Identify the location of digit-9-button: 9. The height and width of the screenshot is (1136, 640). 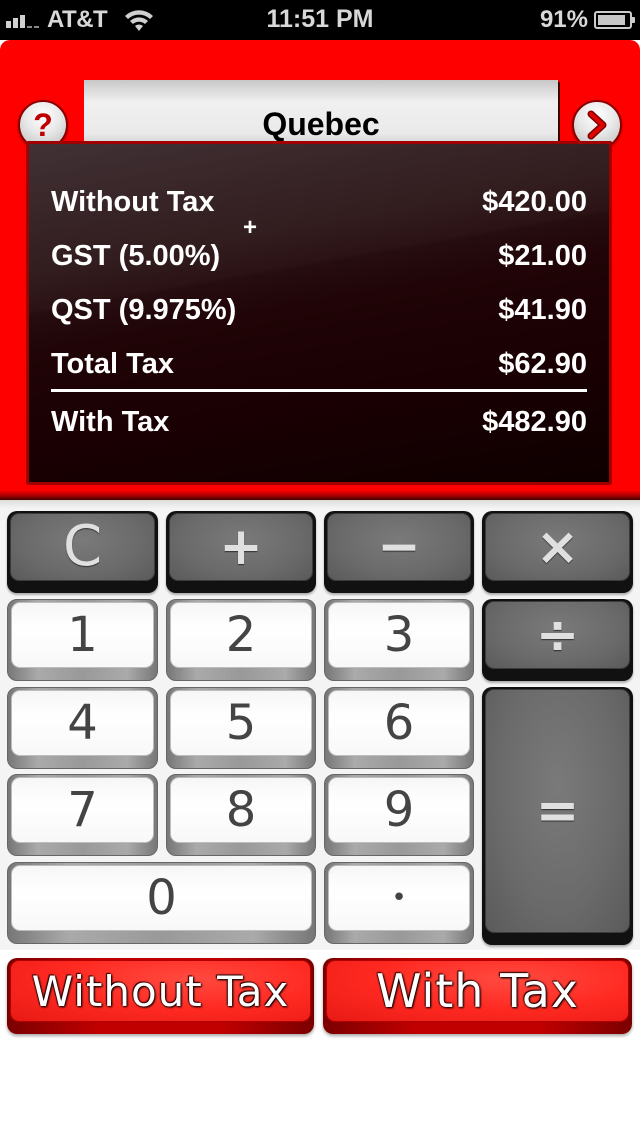
(399, 815).